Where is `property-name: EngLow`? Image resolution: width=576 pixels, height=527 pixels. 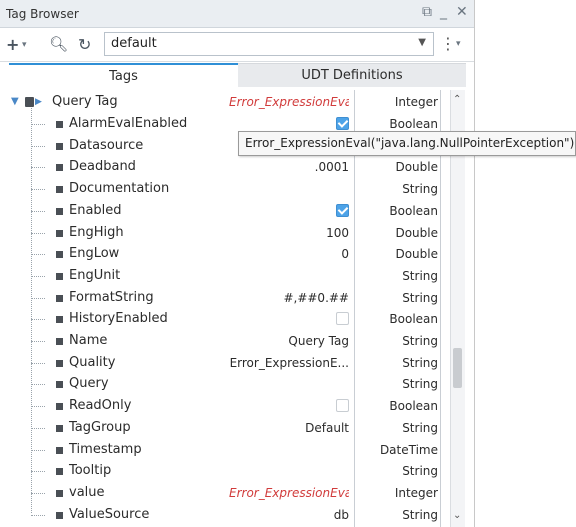 property-name: EngLow is located at coordinates (94, 254).